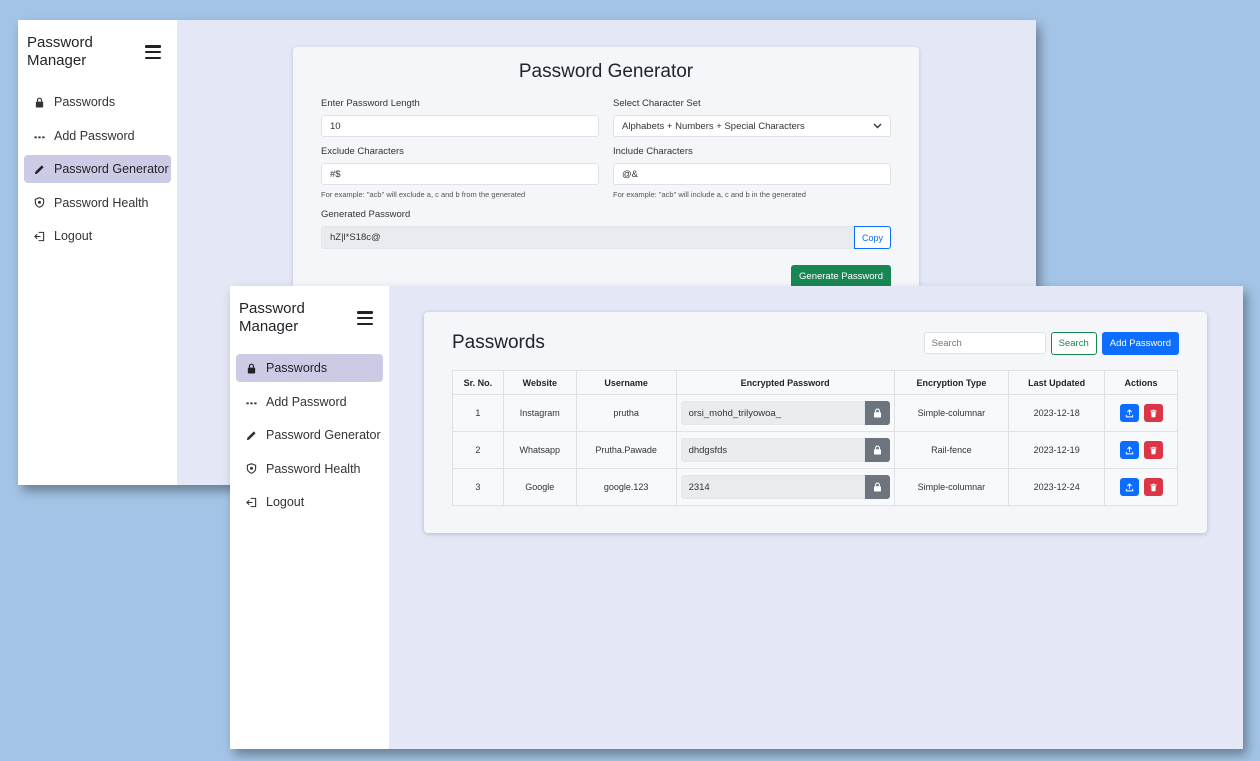  Describe the element at coordinates (951, 382) in the screenshot. I see `column-header: Encryption Type` at that location.